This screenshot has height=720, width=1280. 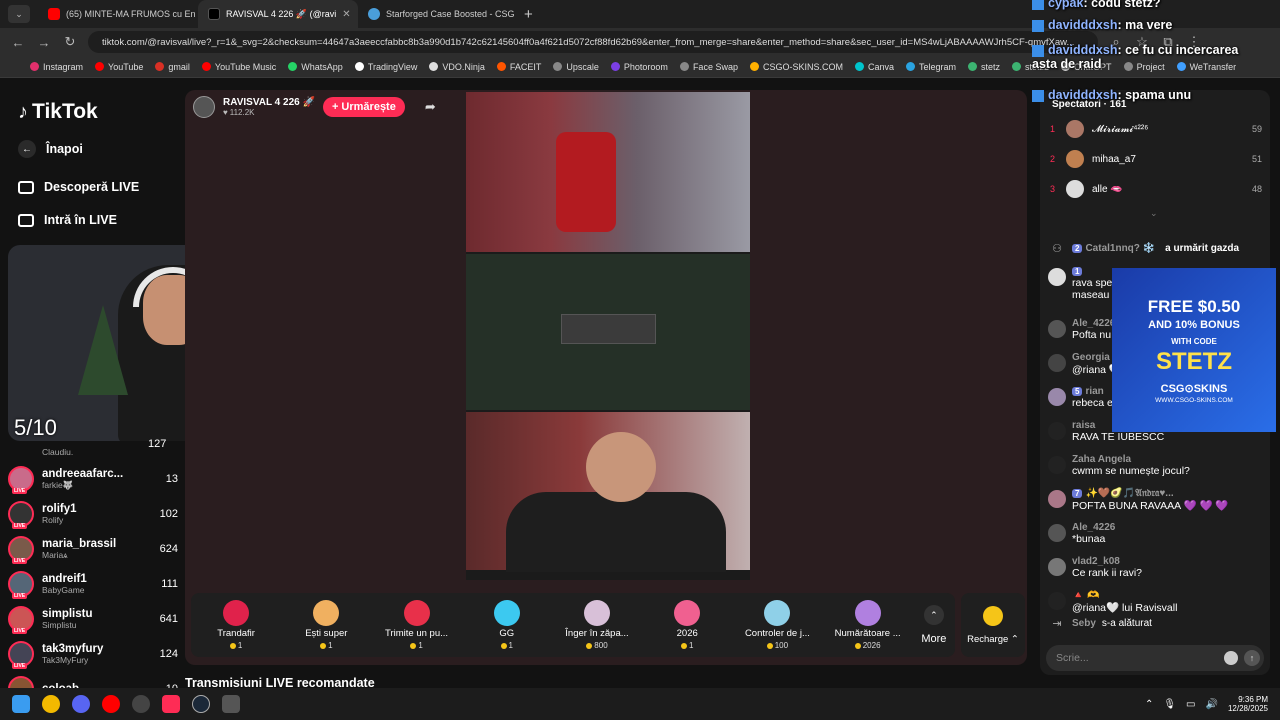 I want to click on chevron-up-icon: ⌃, so click(x=1149, y=704).